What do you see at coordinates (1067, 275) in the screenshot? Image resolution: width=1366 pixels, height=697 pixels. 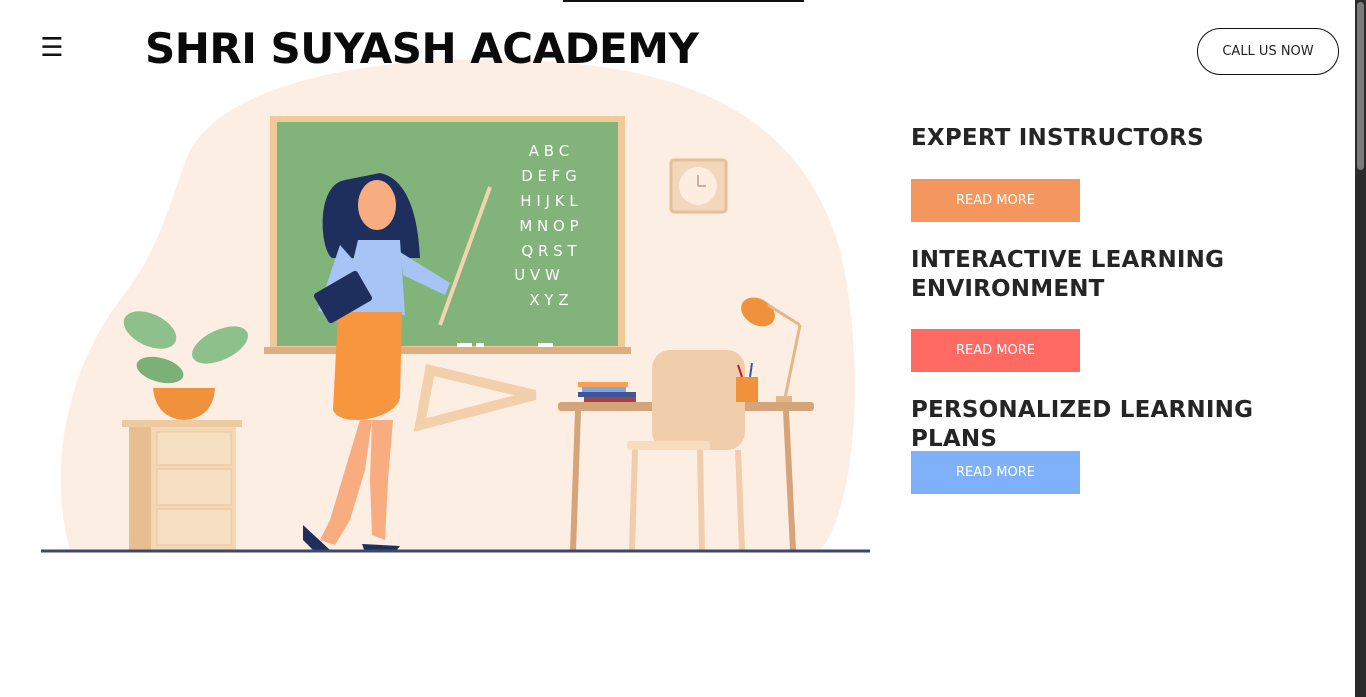 I see `feature-title-interactive-learning: INTERACTIVE LEARNING ENVIRONMENT` at bounding box center [1067, 275].